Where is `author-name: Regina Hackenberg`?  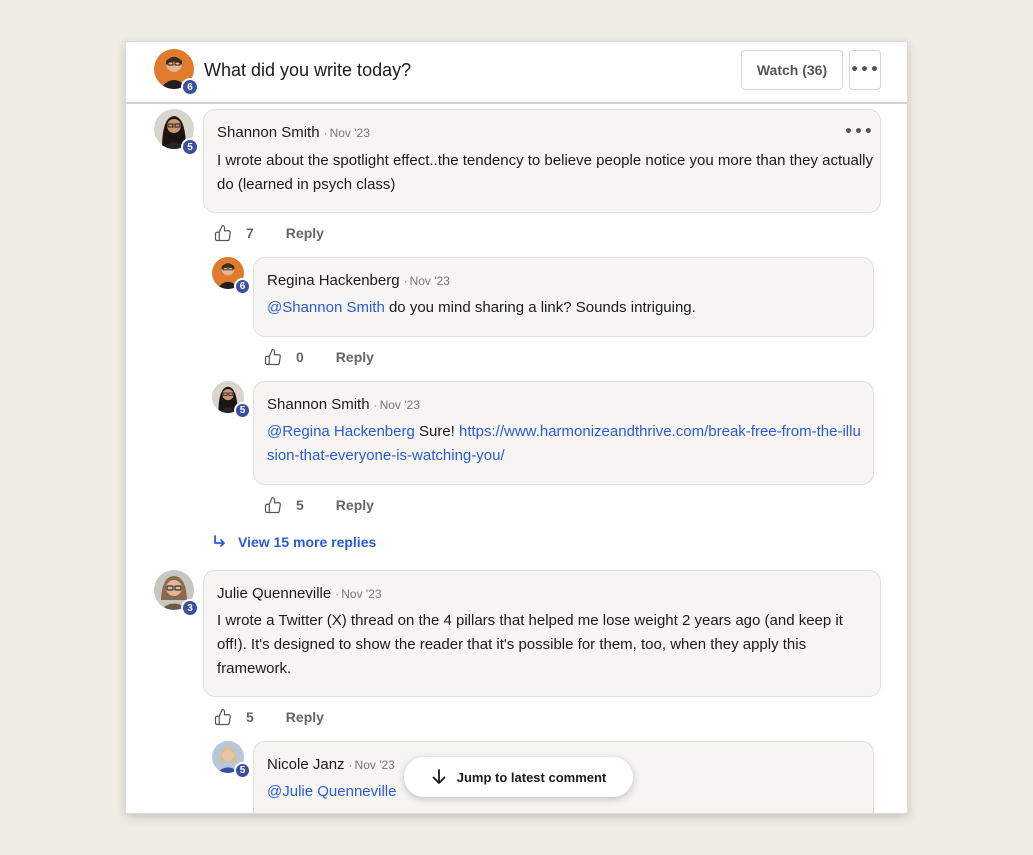 author-name: Regina Hackenberg is located at coordinates (333, 280).